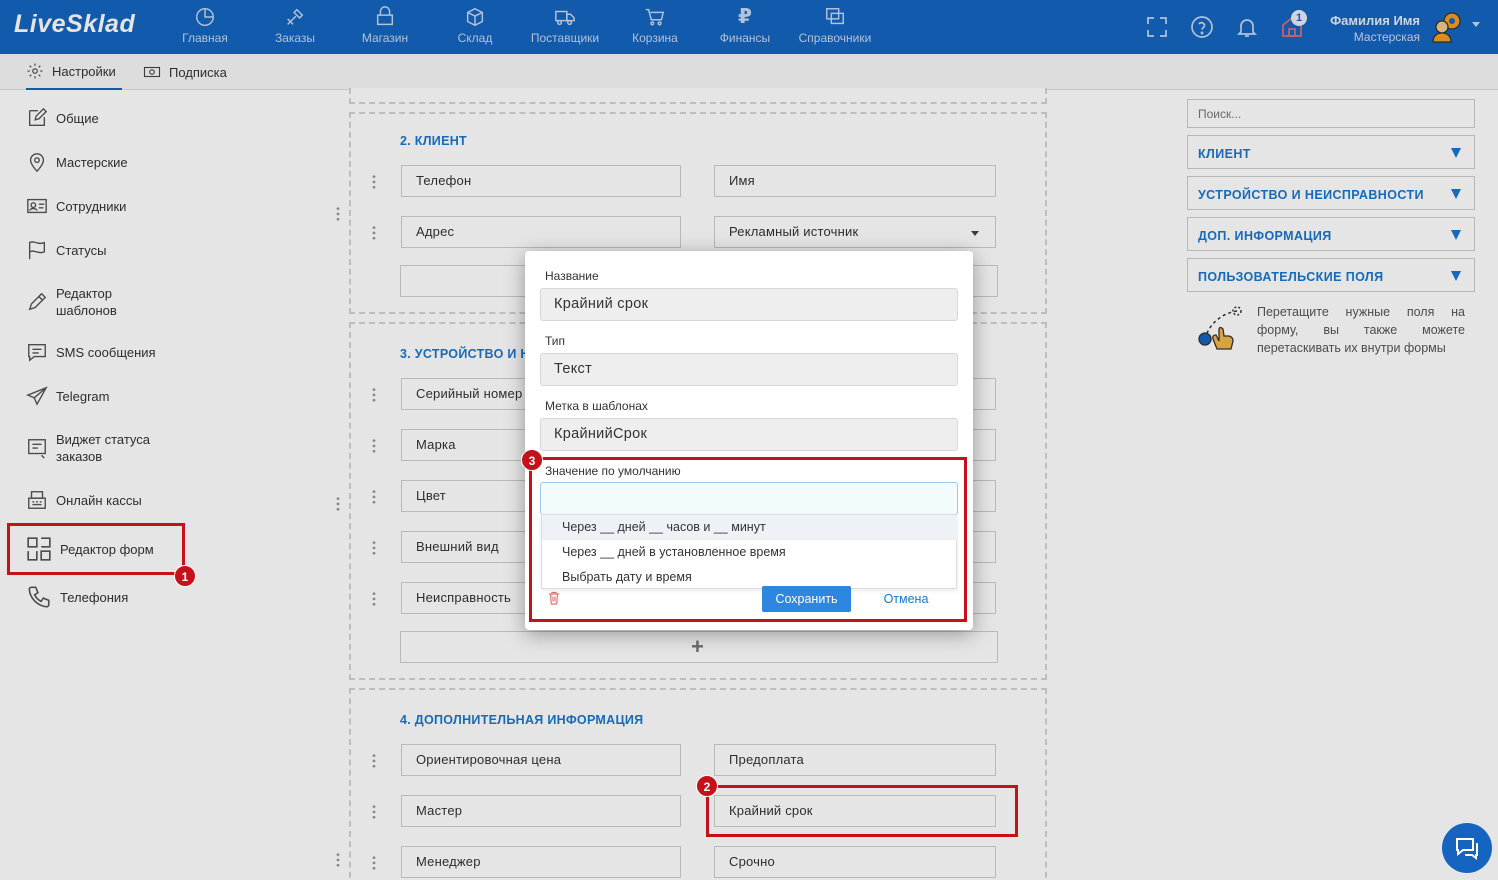 This screenshot has width=1498, height=880. Describe the element at coordinates (185, 576) in the screenshot. I see `annotation-number-1: 1` at that location.